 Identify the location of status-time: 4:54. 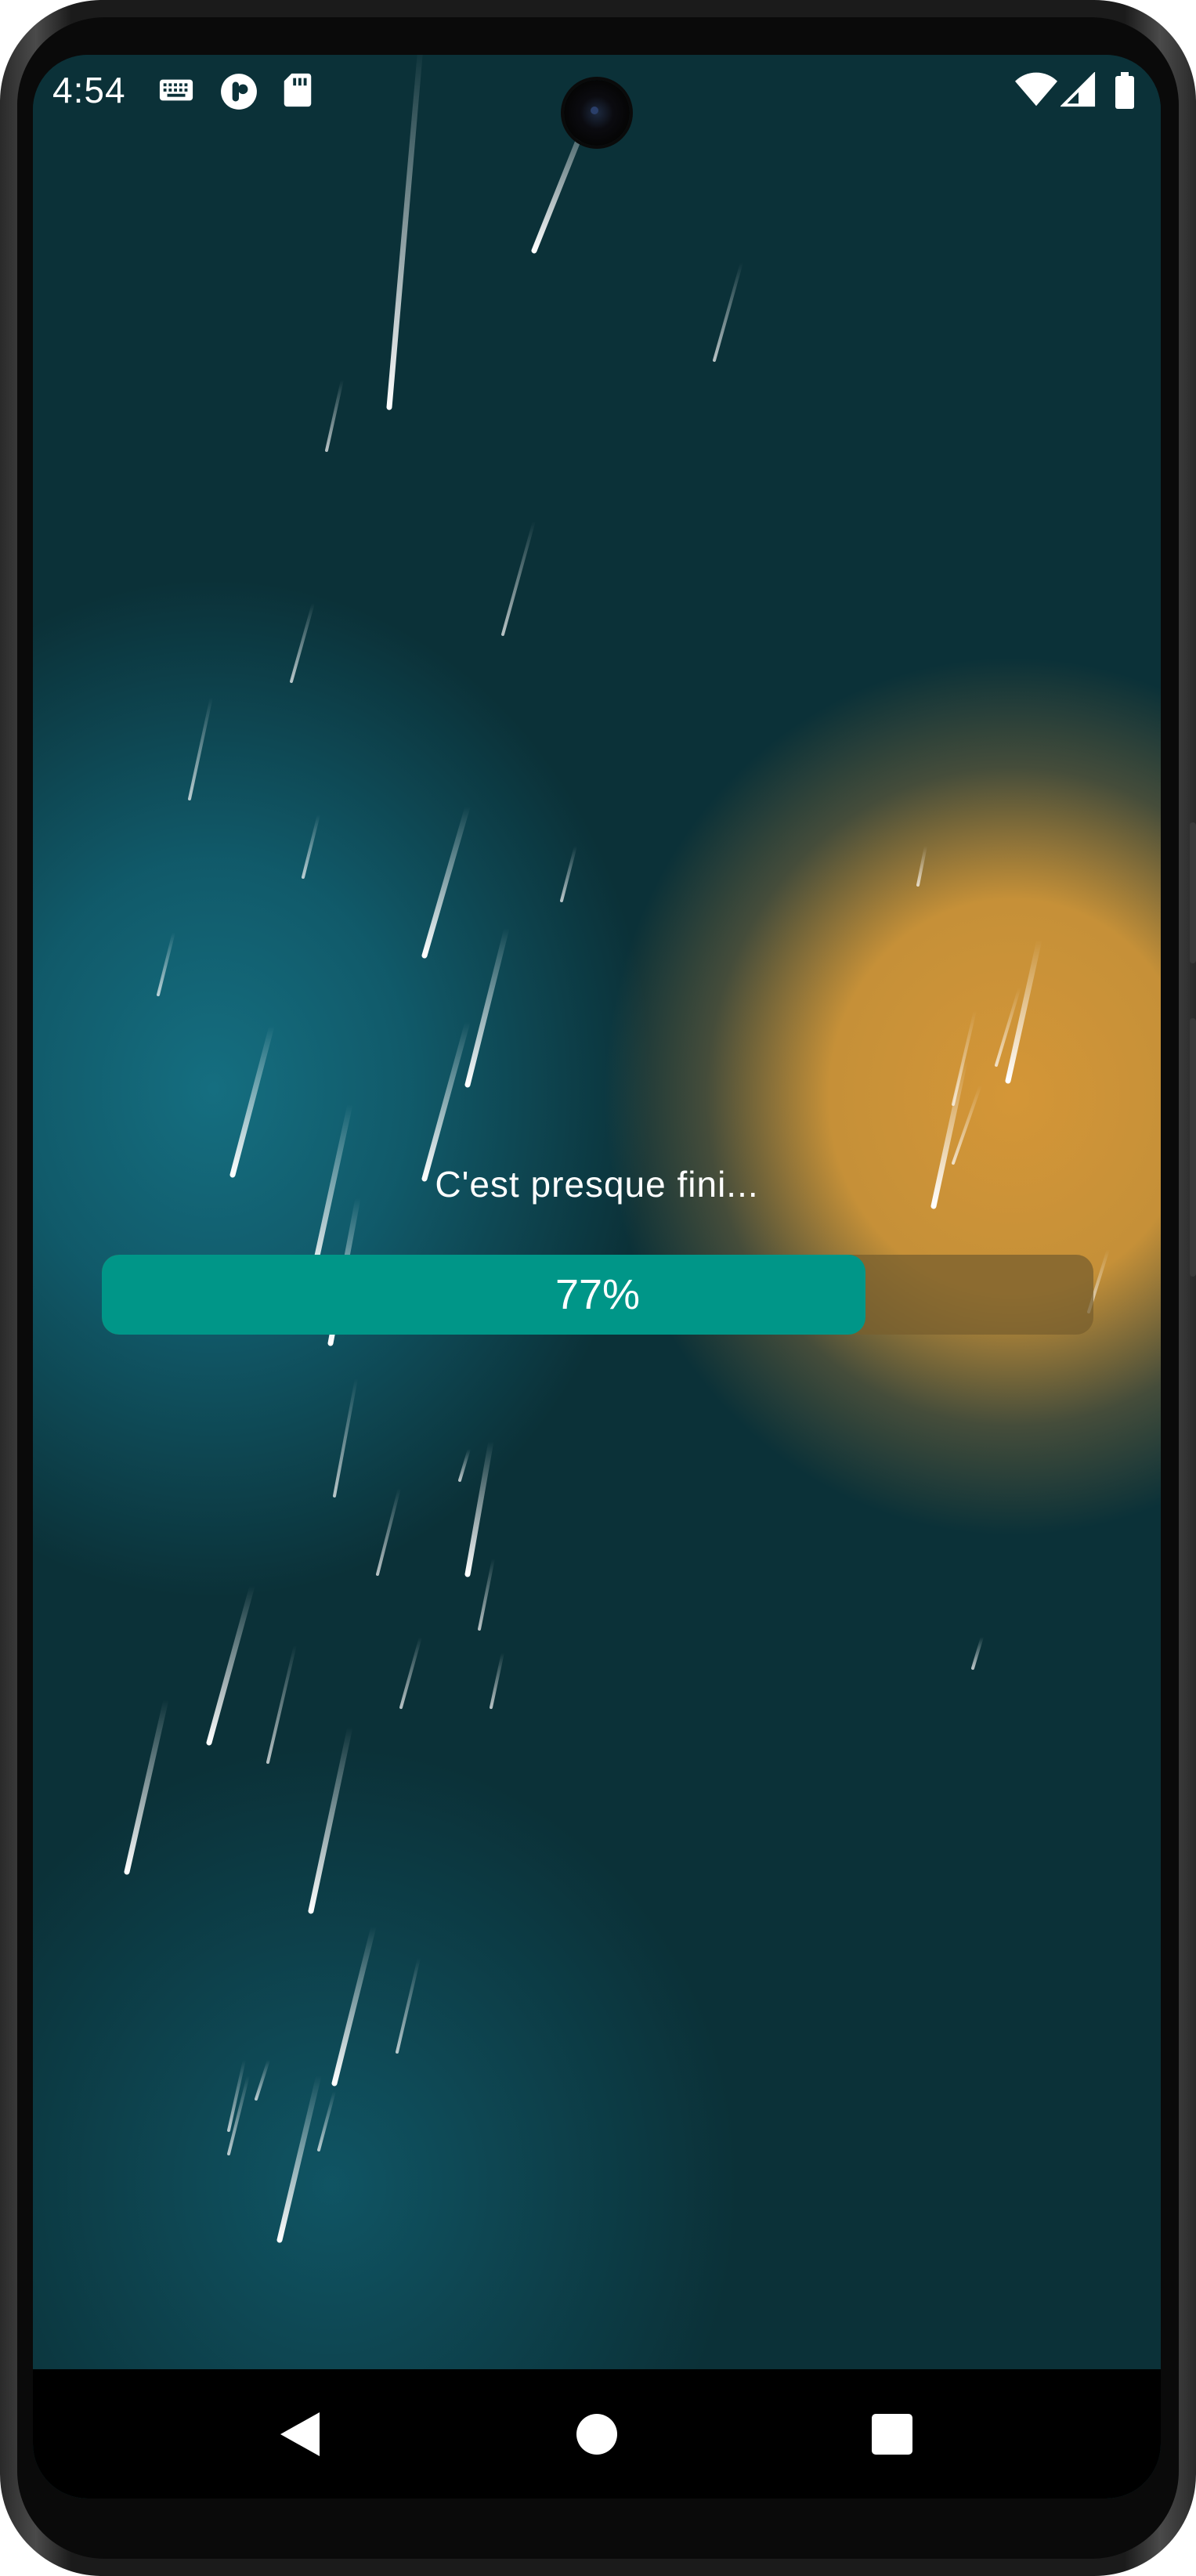
(89, 90).